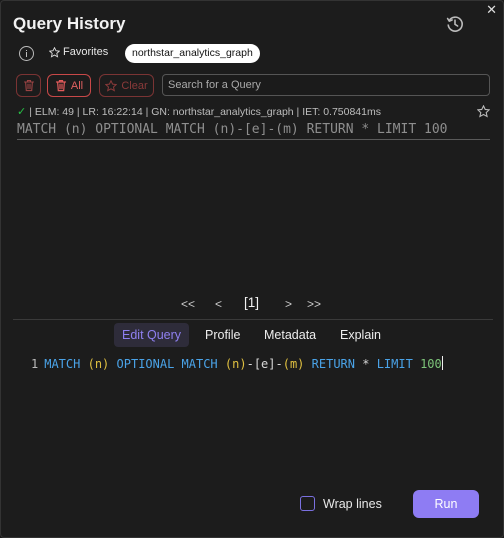 This screenshot has height=538, width=504. What do you see at coordinates (69, 23) in the screenshot?
I see `page-title: Query History` at bounding box center [69, 23].